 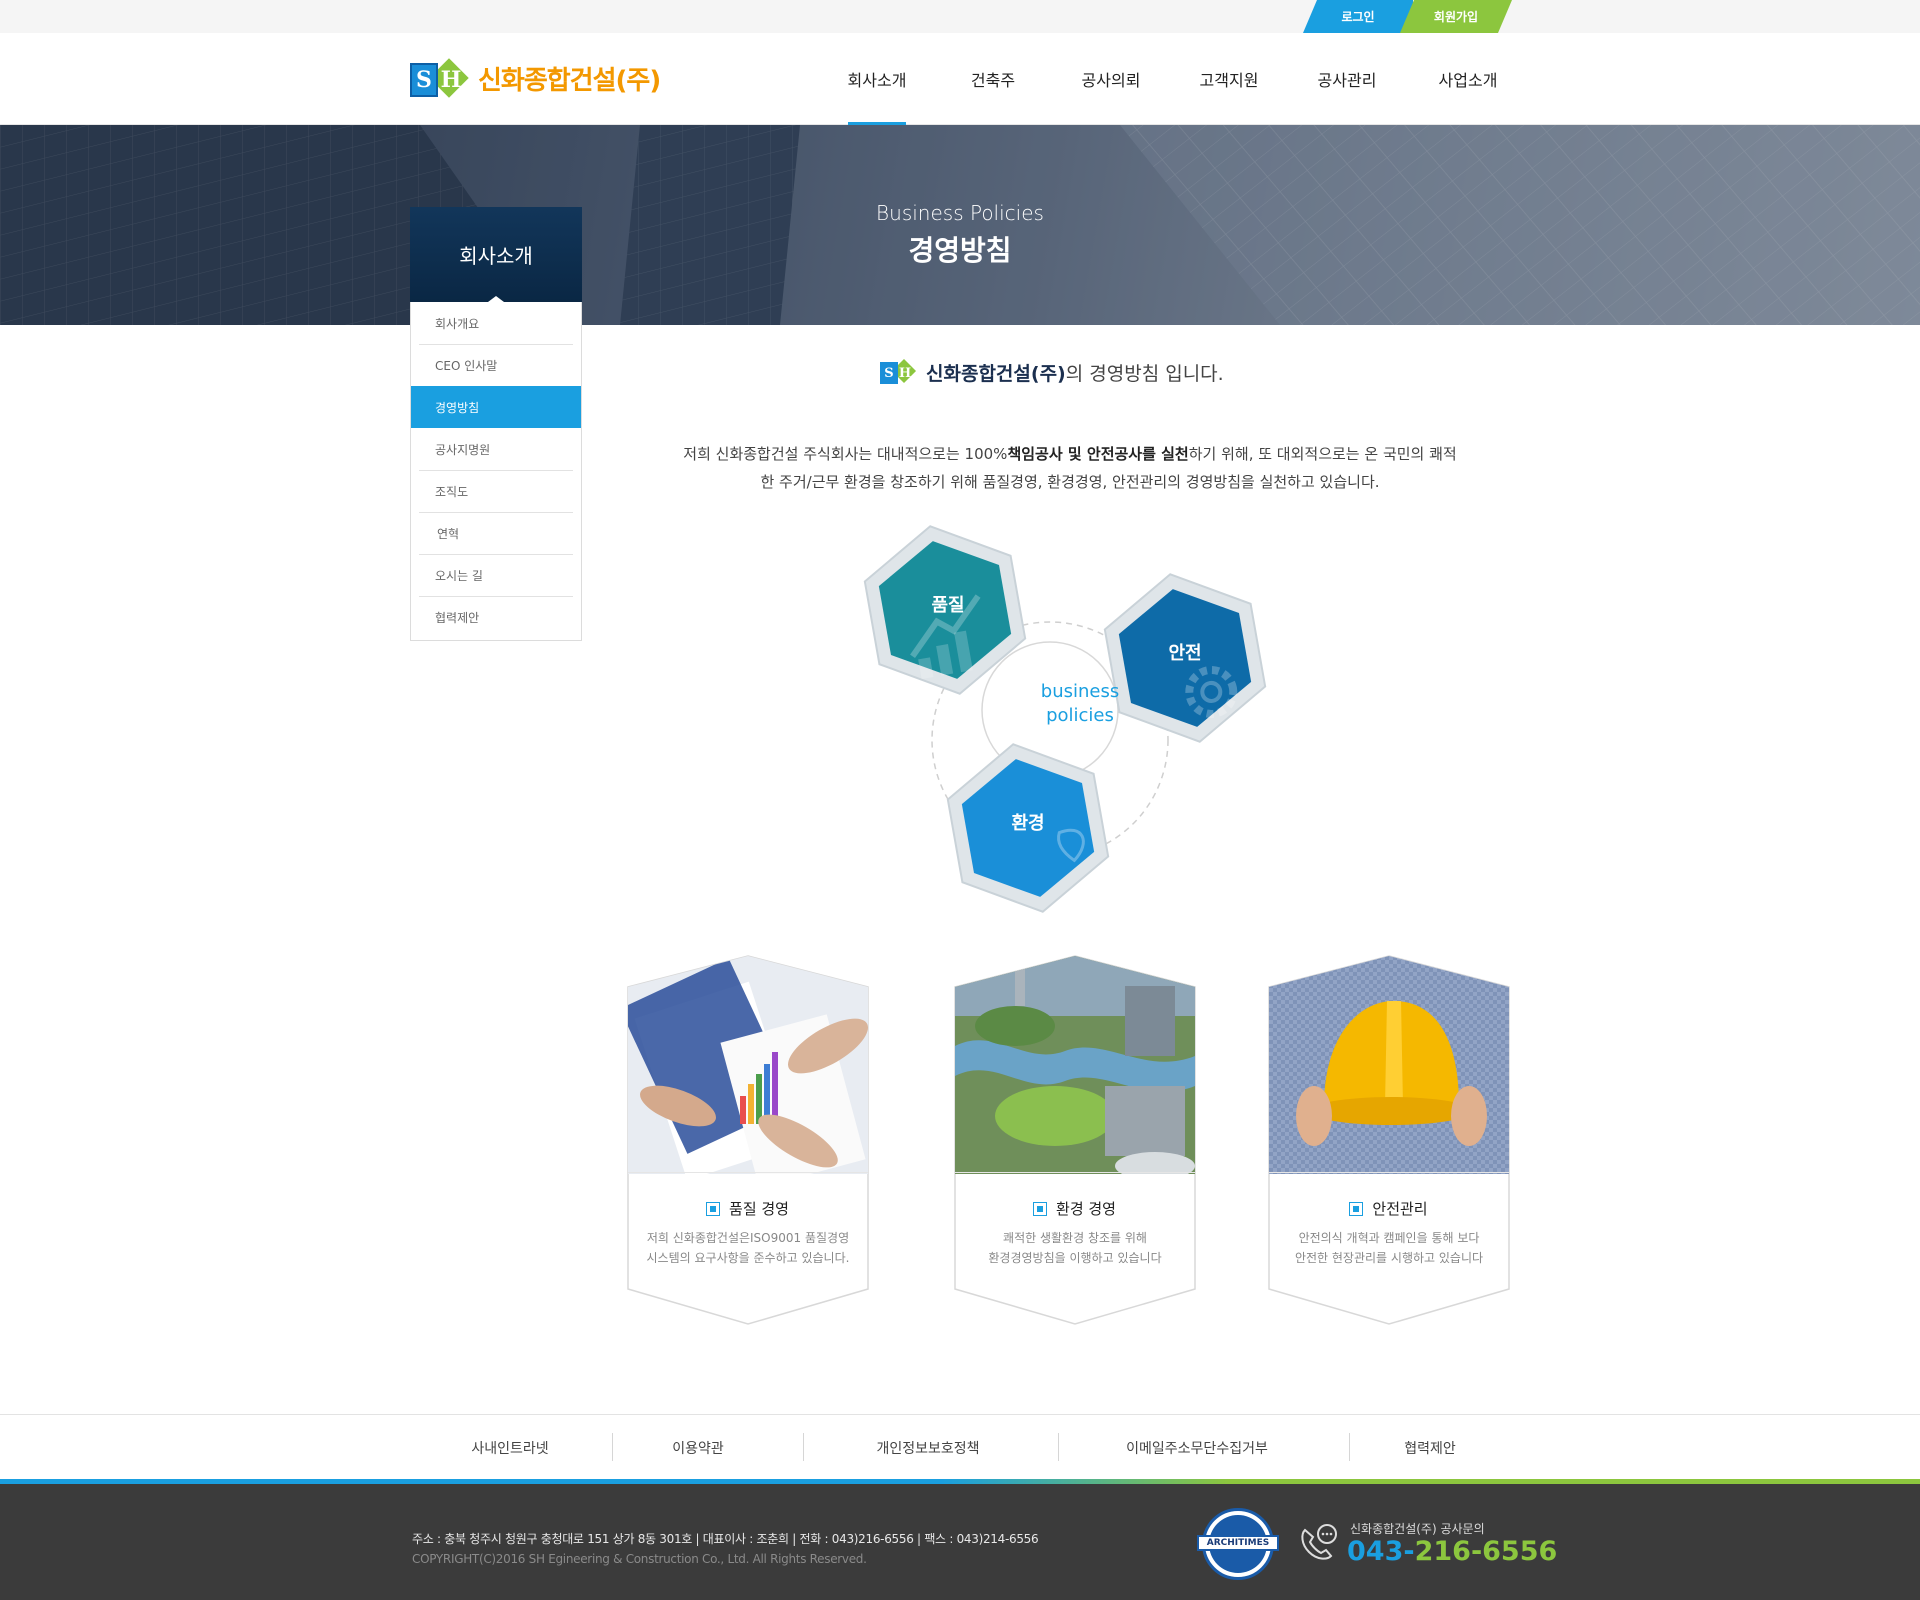 What do you see at coordinates (1452, 1551) in the screenshot?
I see `inquiry-phone-number: 043-216-6556` at bounding box center [1452, 1551].